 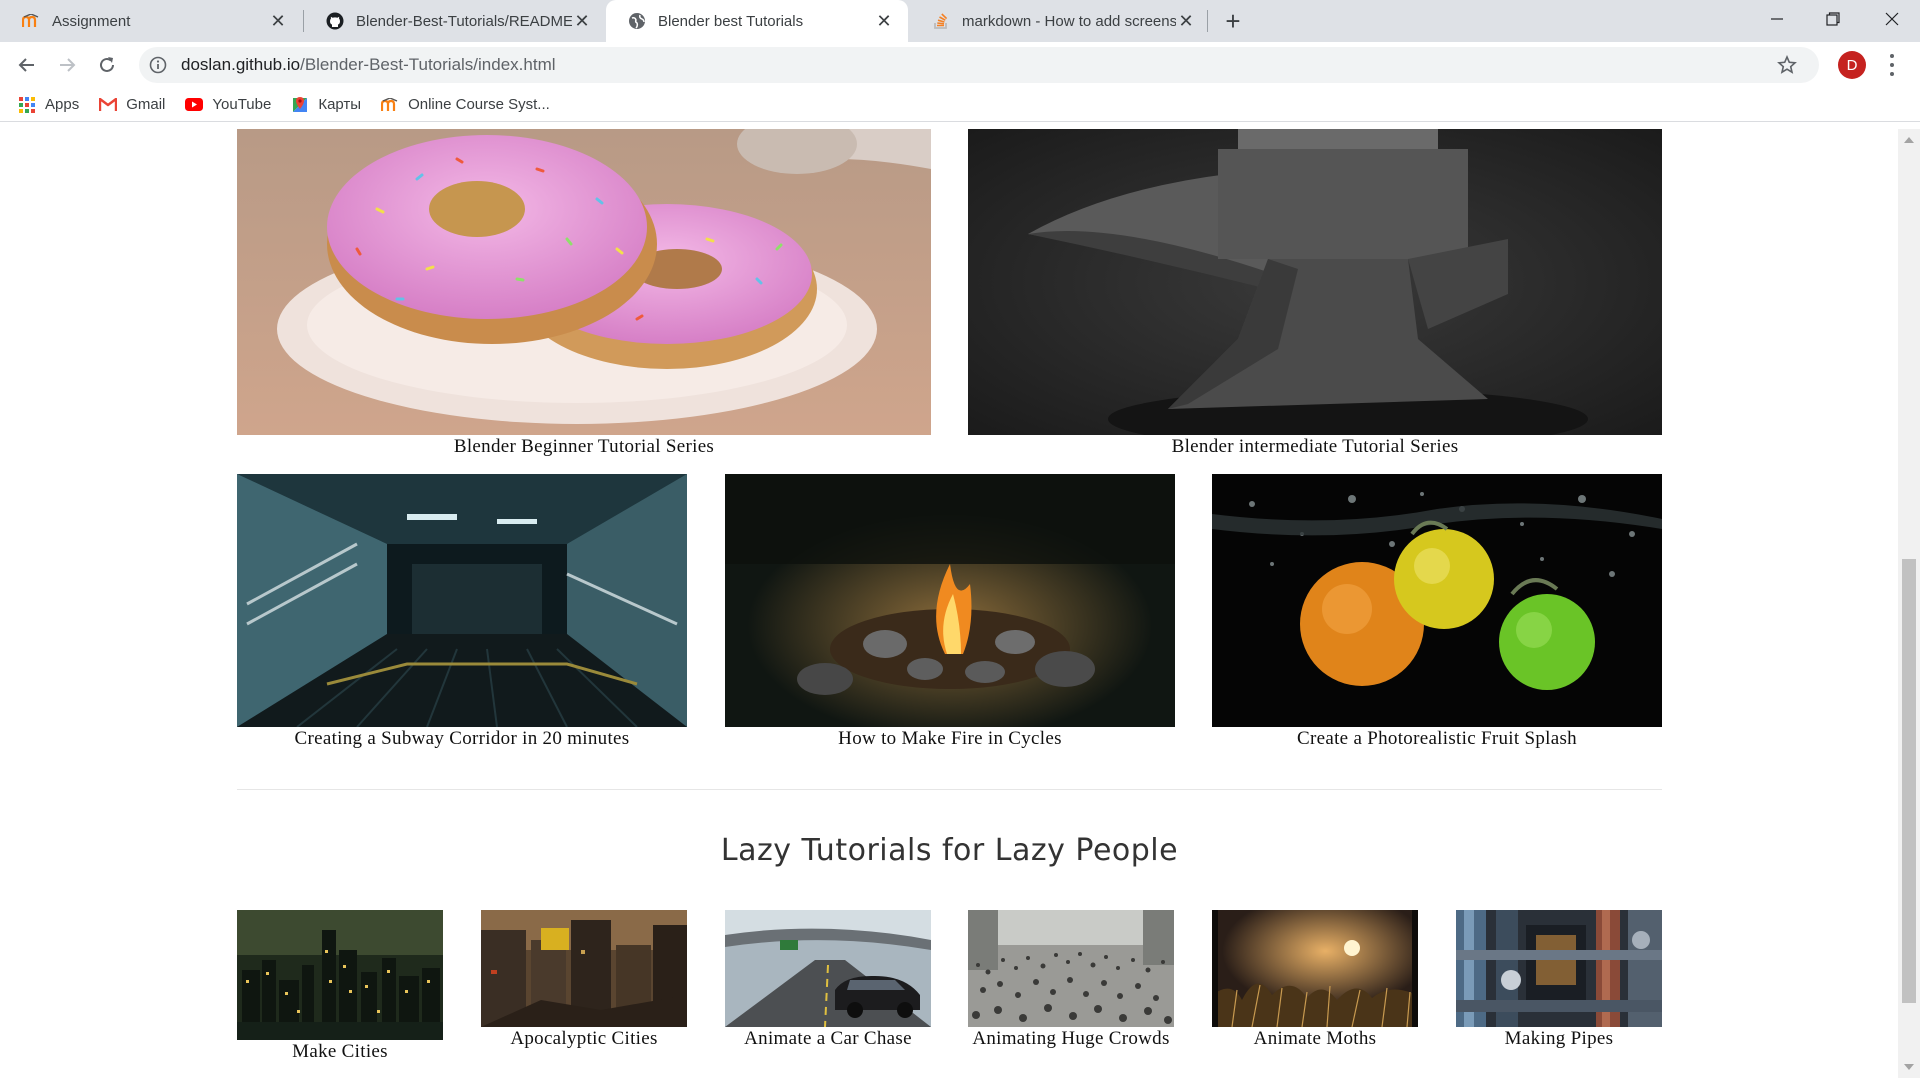 What do you see at coordinates (1833, 19) in the screenshot?
I see `restore-icon` at bounding box center [1833, 19].